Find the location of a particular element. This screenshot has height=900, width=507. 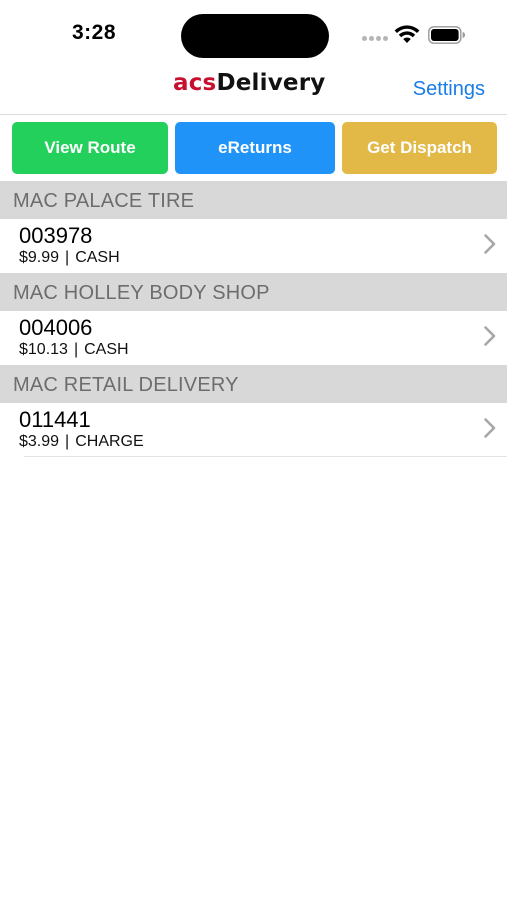

app-logo: acsDelivery is located at coordinates (249, 83).